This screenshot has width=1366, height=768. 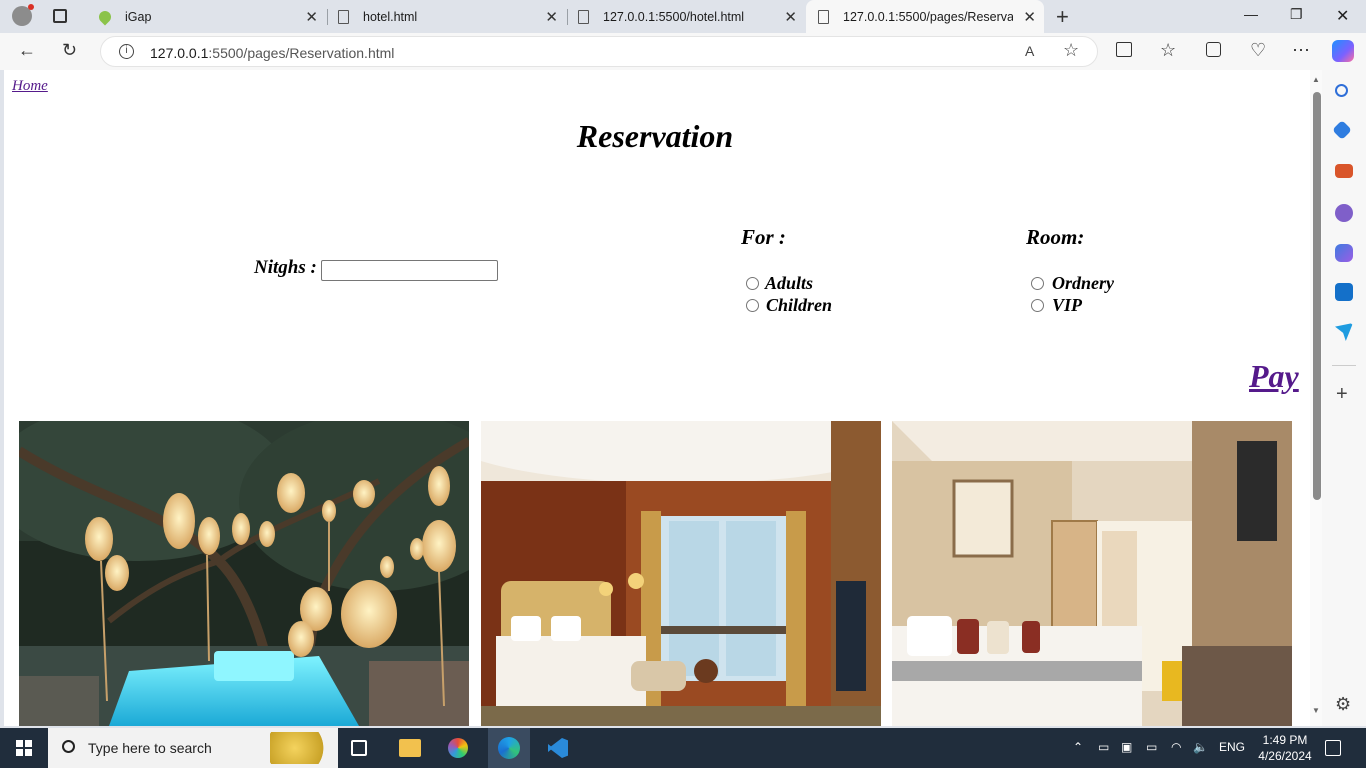 What do you see at coordinates (558, 748) in the screenshot?
I see `vscode-icon` at bounding box center [558, 748].